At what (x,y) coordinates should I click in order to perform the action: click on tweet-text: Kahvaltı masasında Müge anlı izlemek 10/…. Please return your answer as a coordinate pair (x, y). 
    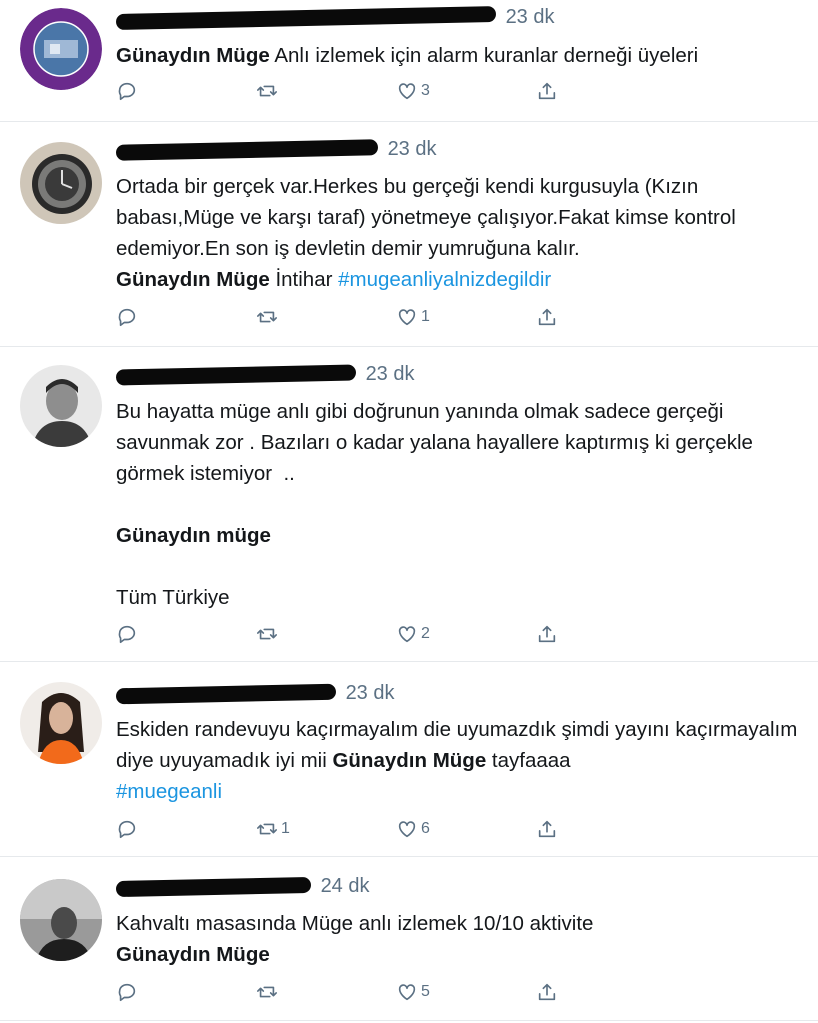
    Looking at the image, I should click on (467, 939).